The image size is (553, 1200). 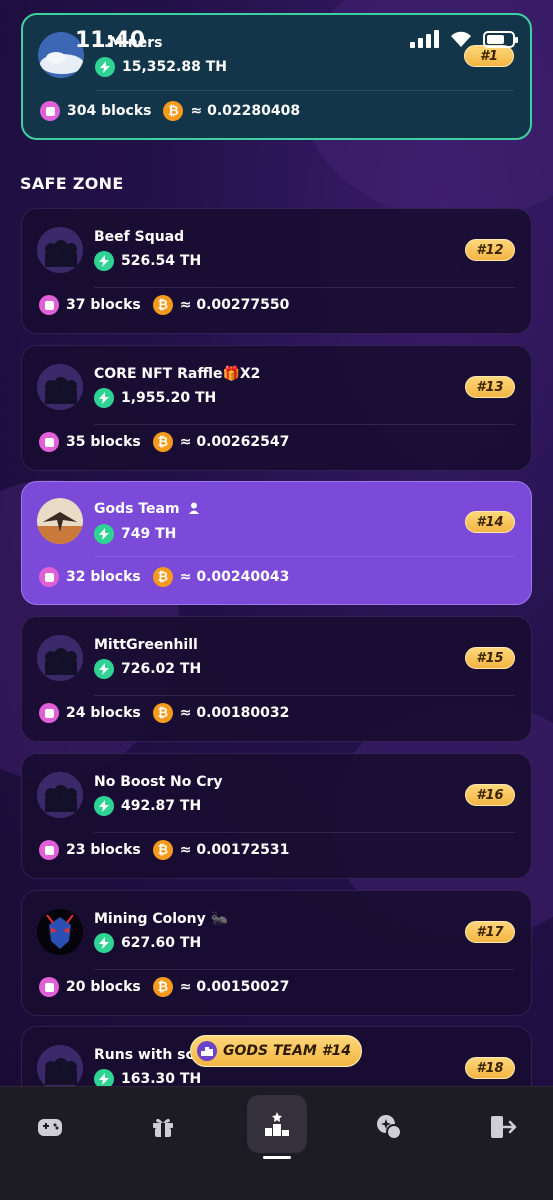 I want to click on team-name: MittGreenhill, so click(x=146, y=645).